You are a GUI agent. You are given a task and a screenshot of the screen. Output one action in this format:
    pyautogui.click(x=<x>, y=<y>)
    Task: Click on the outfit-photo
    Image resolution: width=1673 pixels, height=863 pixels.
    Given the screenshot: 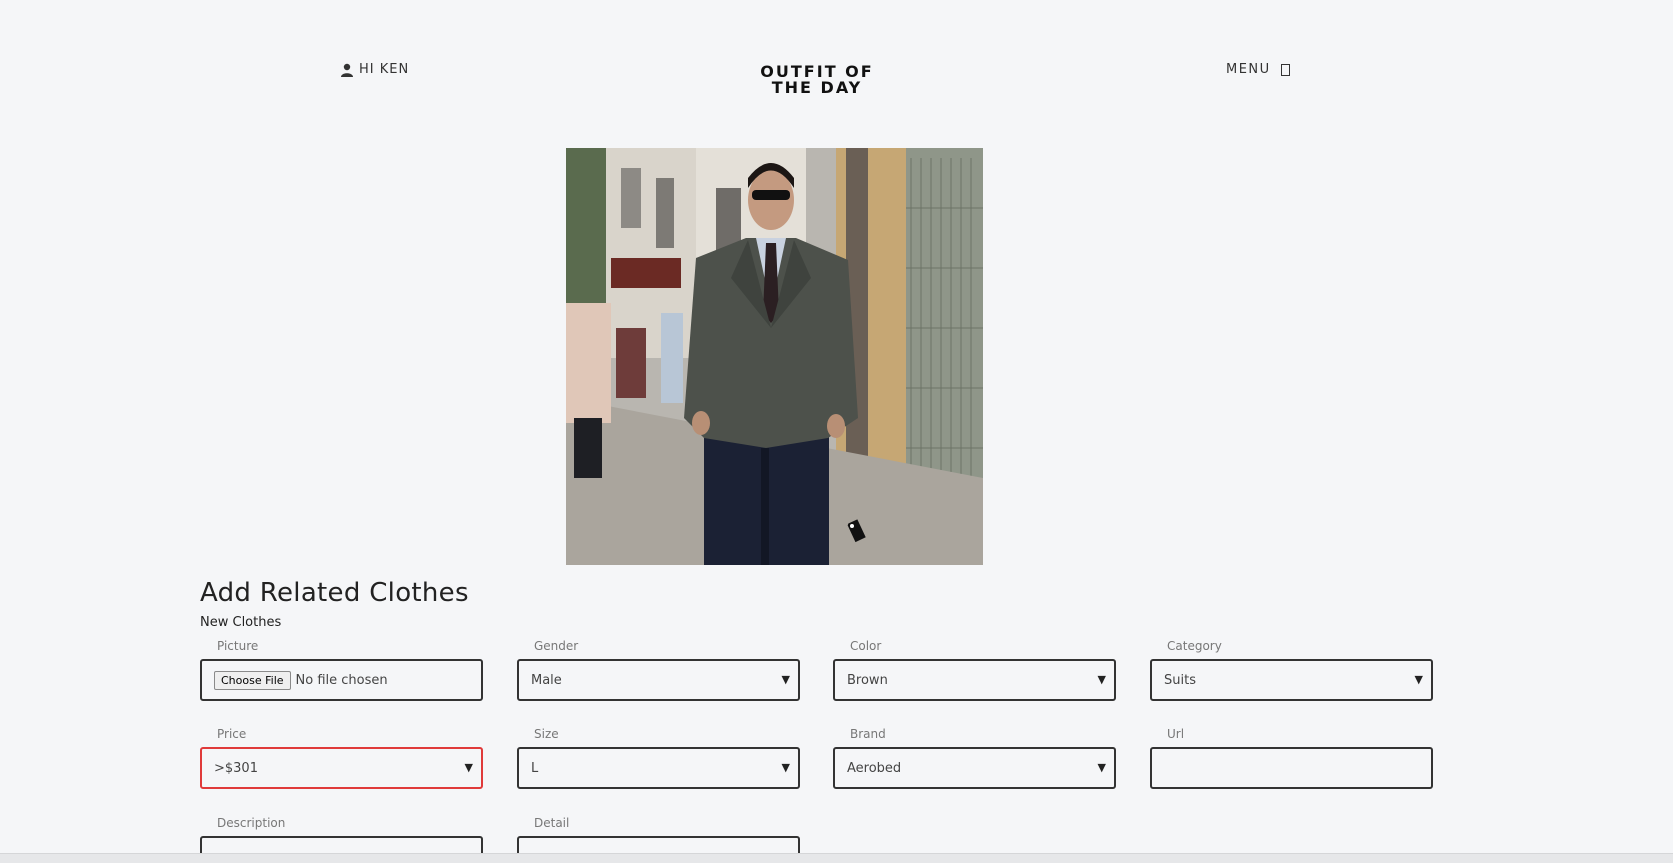 What is the action you would take?
    pyautogui.click(x=774, y=356)
    